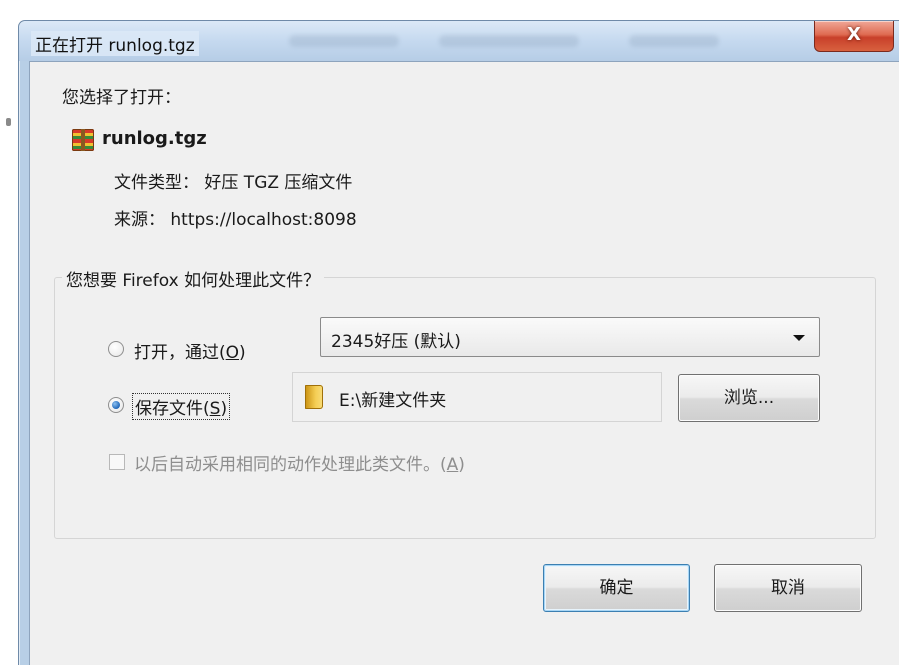 The image size is (899, 665). What do you see at coordinates (299, 462) in the screenshot?
I see `remember-choice-label: 以后自动采用相同的动作处理此类文件。(A)` at bounding box center [299, 462].